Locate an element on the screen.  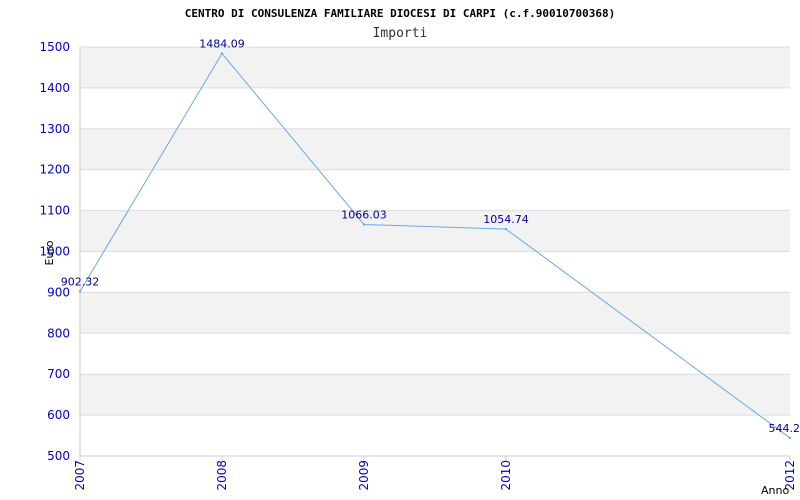
data-label: 1066.03 is located at coordinates (364, 214).